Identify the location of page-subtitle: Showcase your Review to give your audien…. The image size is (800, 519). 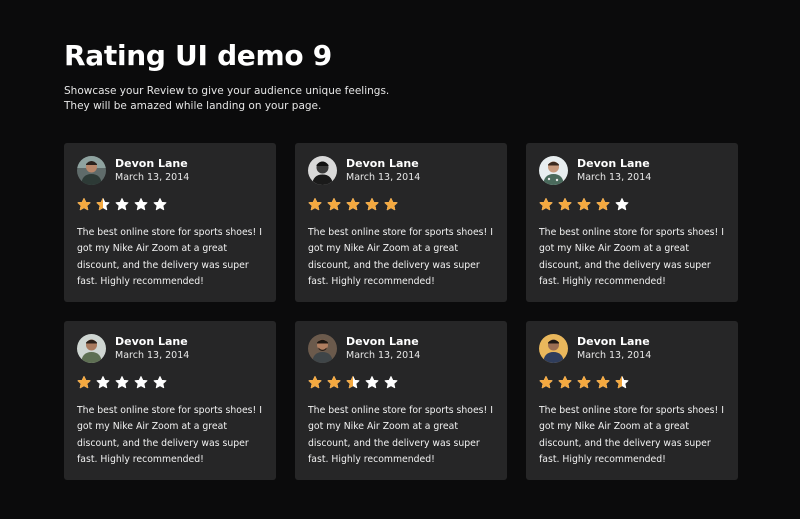
(227, 98).